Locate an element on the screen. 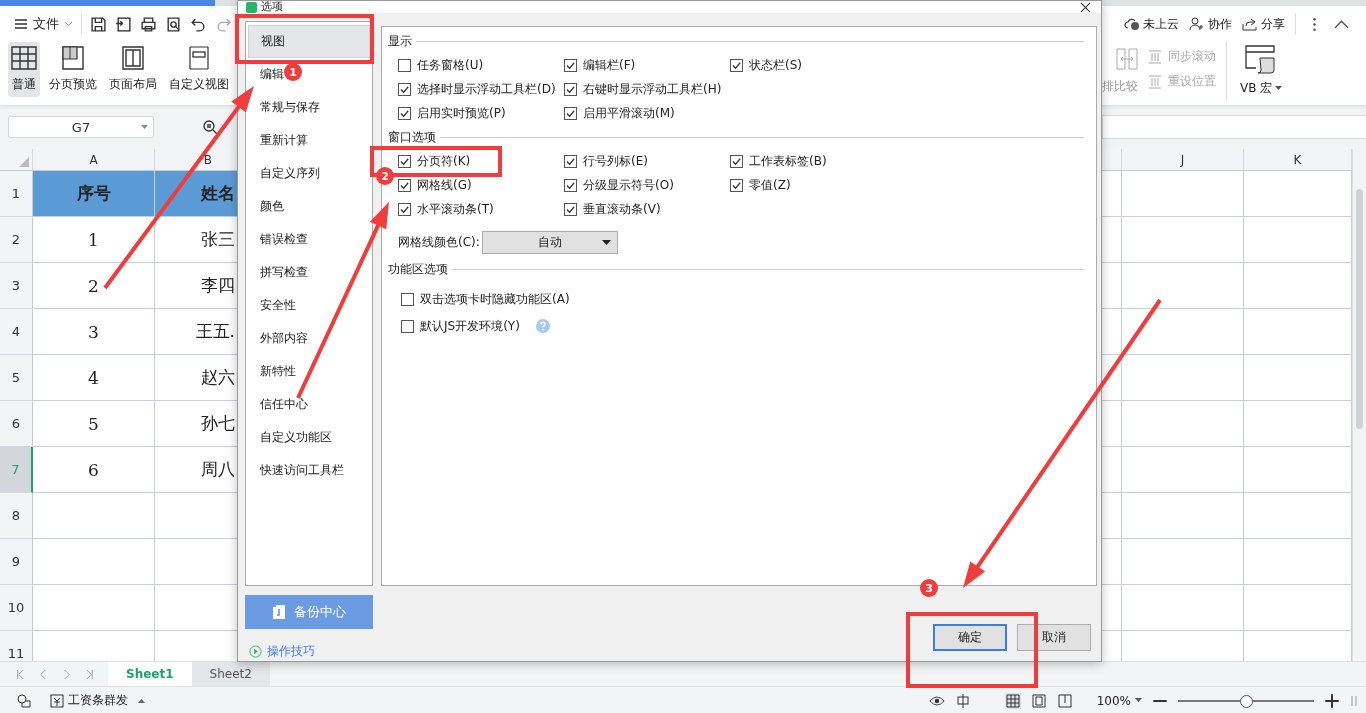 The width and height of the screenshot is (1366, 713). zoom-level-dropdown: 100% is located at coordinates (1119, 700).